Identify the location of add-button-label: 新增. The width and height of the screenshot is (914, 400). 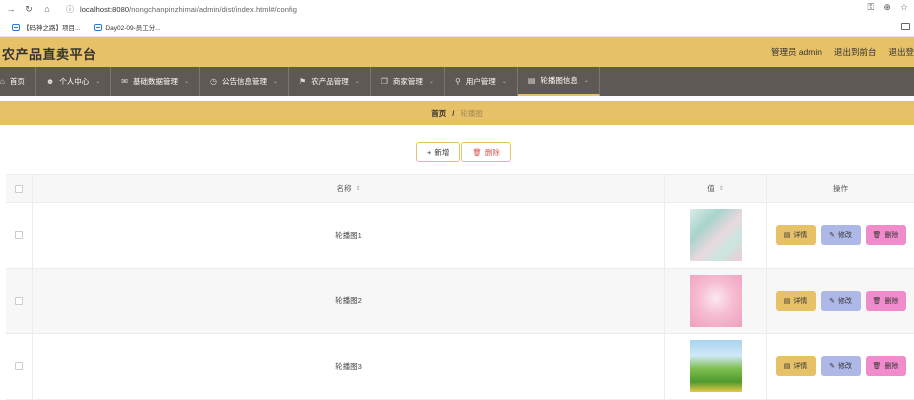
(442, 152).